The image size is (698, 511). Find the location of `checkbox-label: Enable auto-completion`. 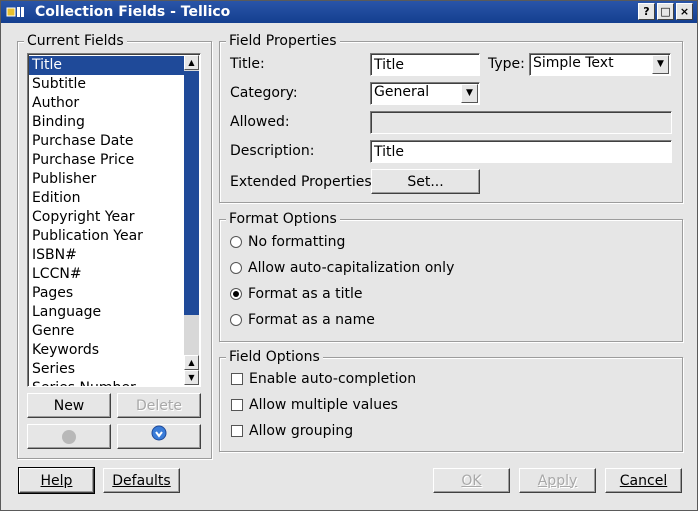

checkbox-label: Enable auto-completion is located at coordinates (333, 379).